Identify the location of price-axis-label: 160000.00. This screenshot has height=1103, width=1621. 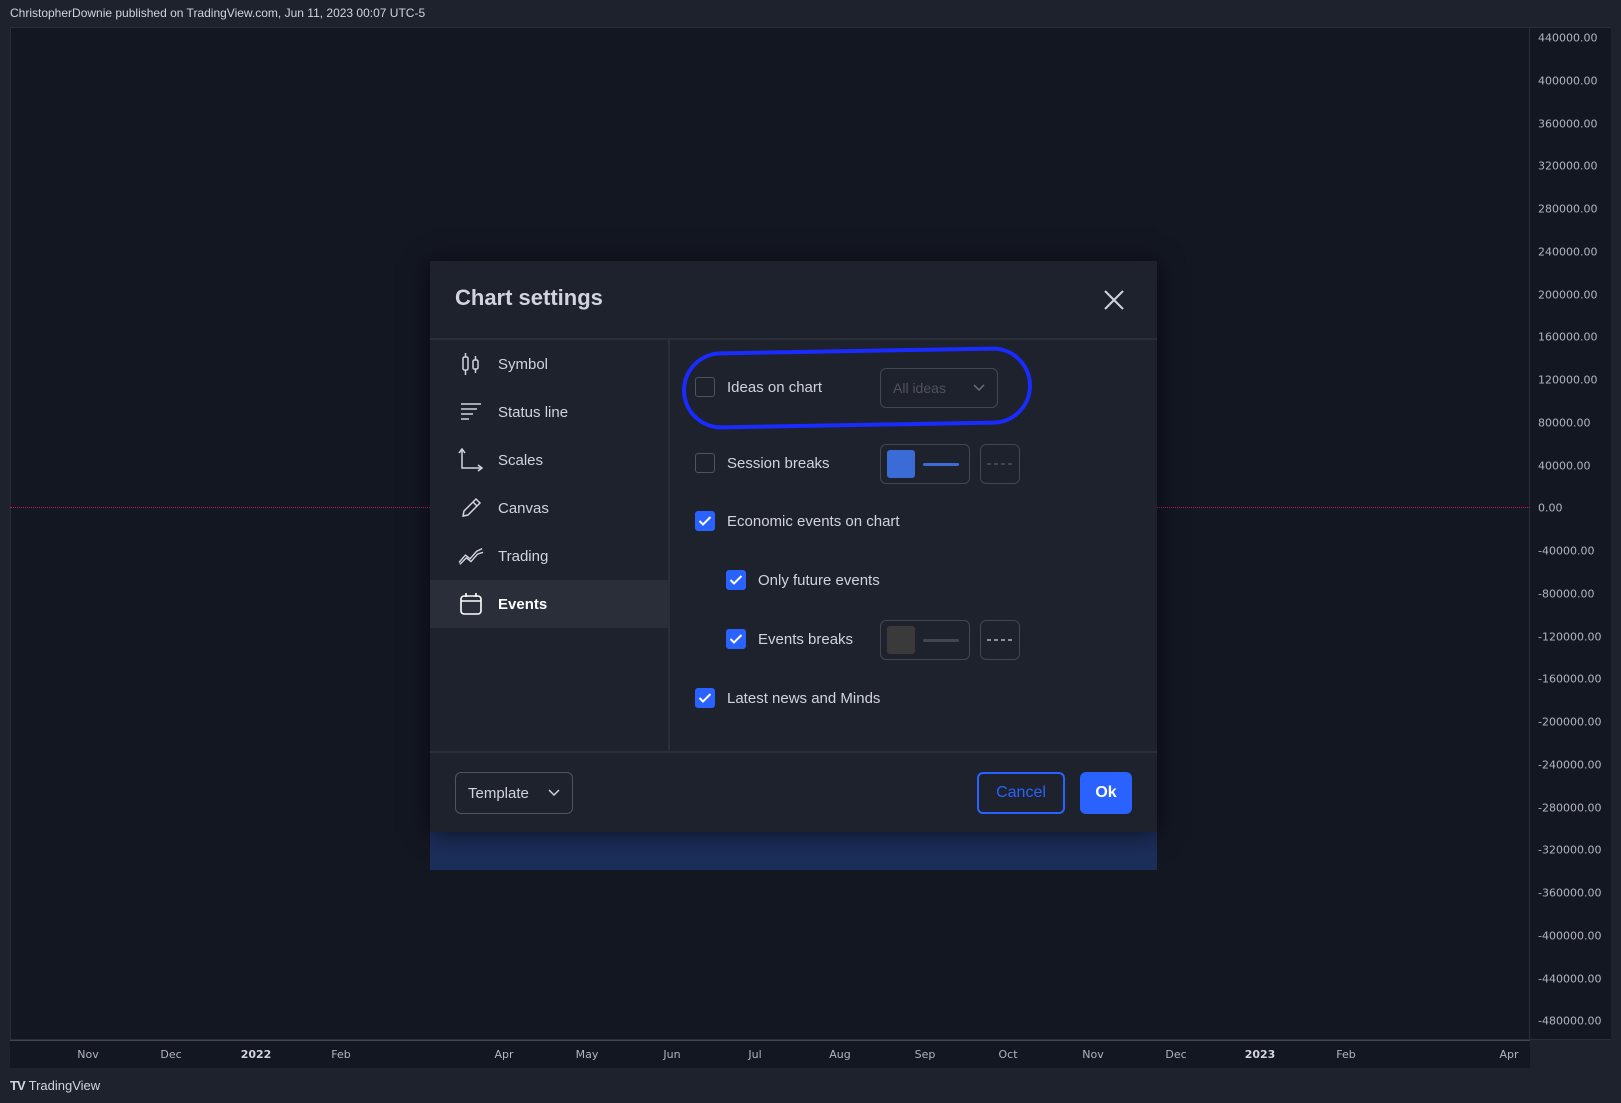
(1568, 337).